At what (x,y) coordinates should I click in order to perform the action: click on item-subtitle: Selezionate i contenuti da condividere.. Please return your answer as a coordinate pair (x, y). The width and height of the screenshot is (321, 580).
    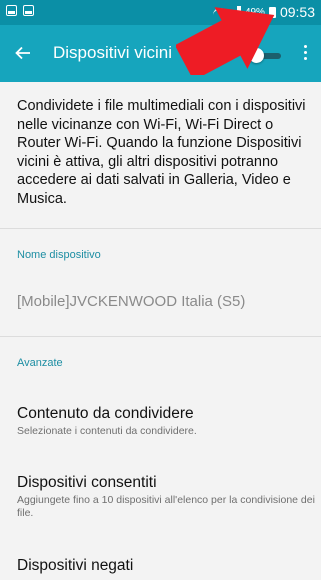
    Looking at the image, I should click on (107, 431).